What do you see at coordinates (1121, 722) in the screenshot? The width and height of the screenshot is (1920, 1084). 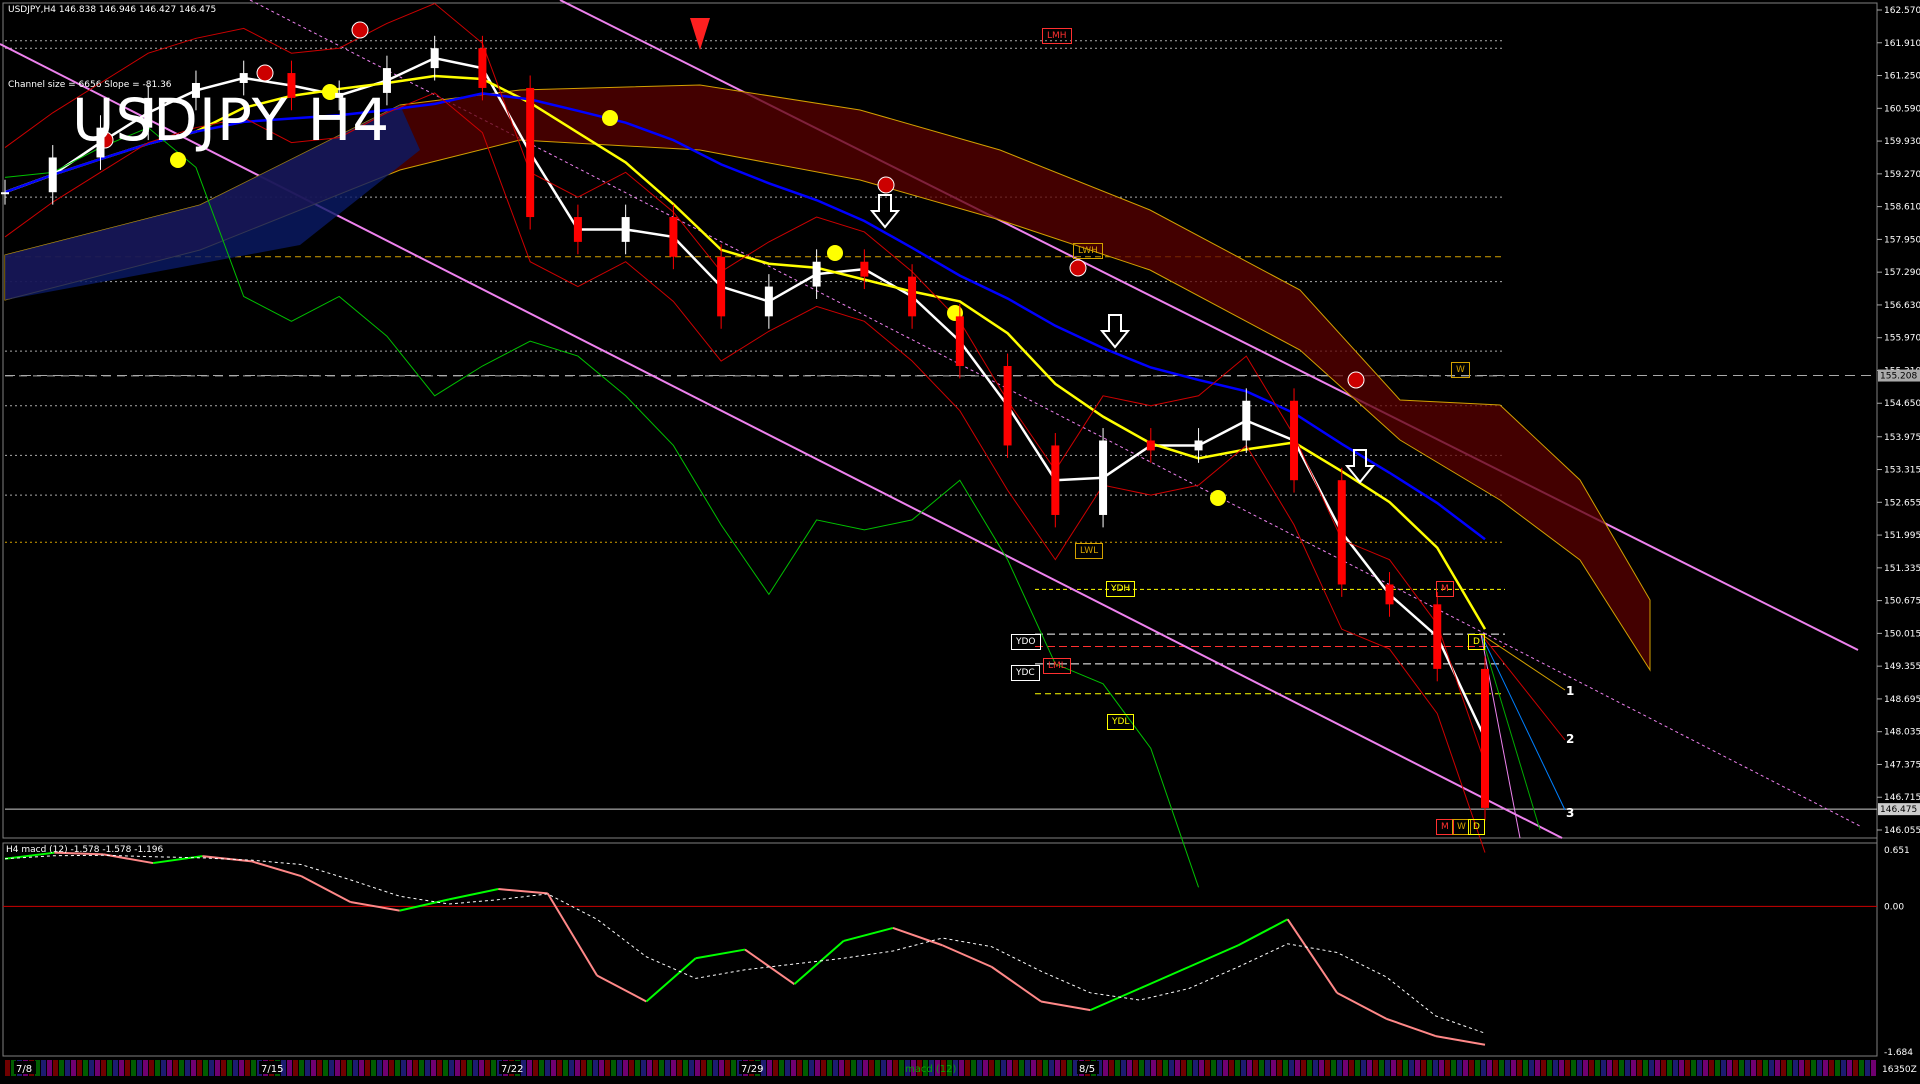 I see `tag-ydl: YDL` at bounding box center [1121, 722].